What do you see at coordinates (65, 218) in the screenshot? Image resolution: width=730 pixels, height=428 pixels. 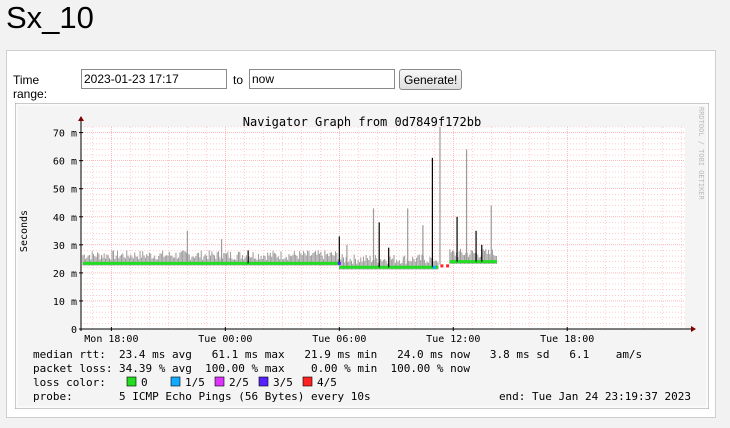 I see `y-tick-label: 40 m` at bounding box center [65, 218].